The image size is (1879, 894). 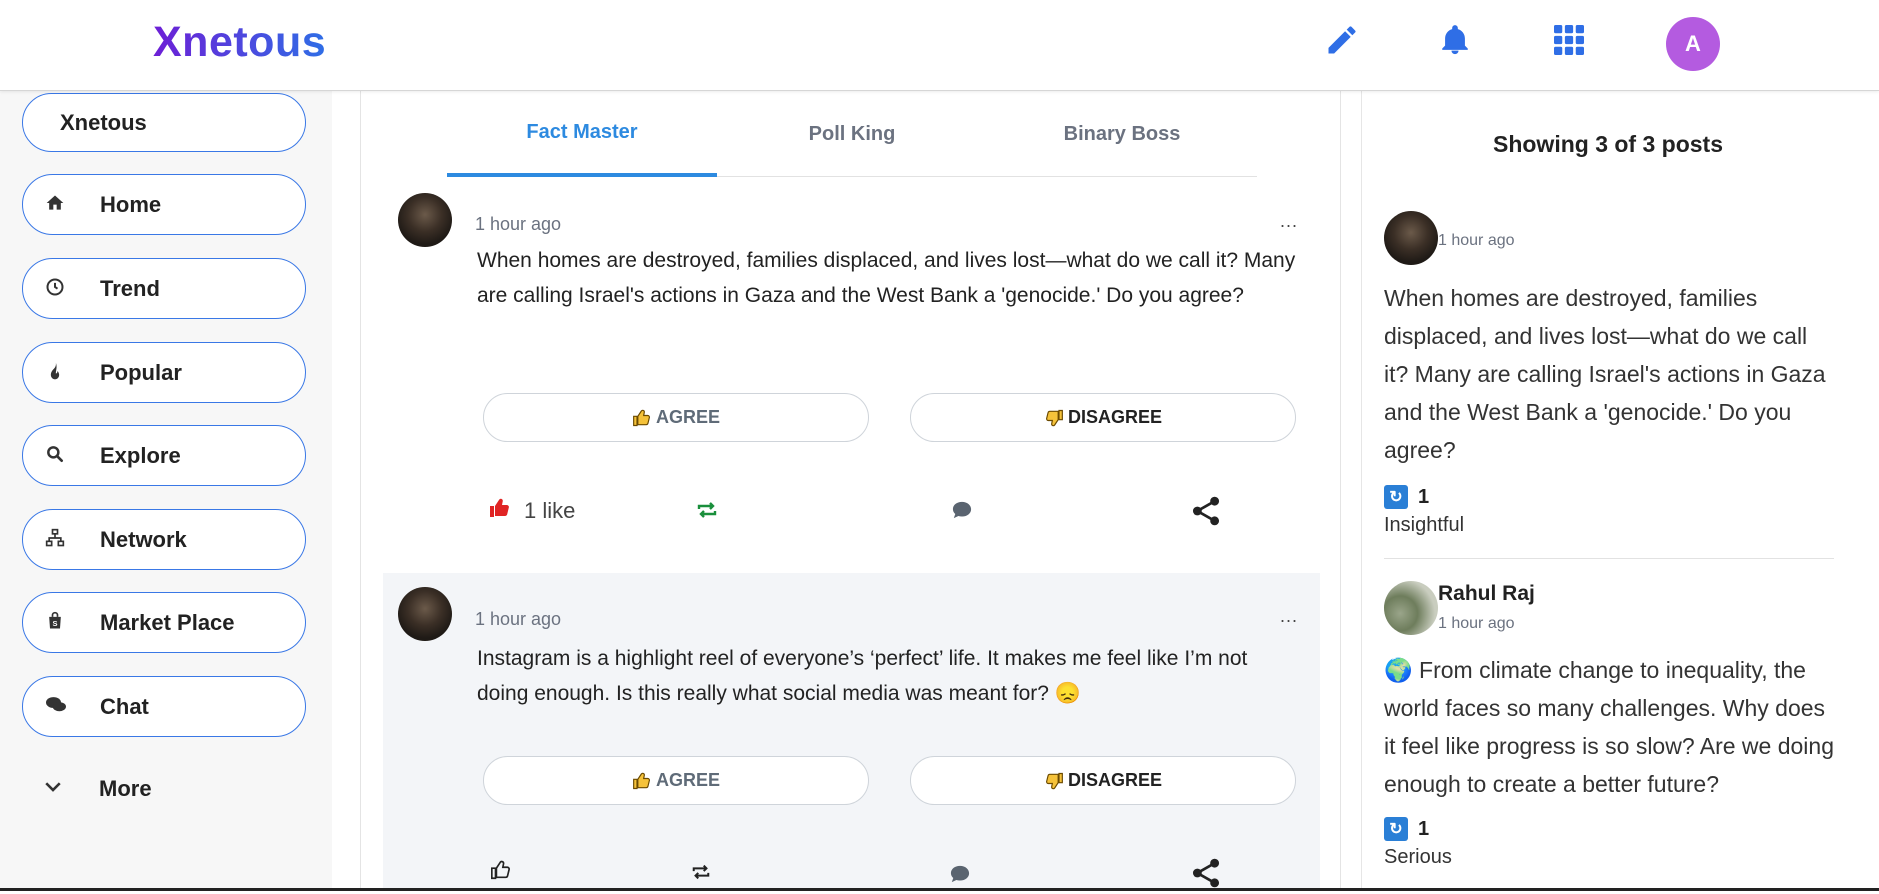 I want to click on author-name: Rahul Raj, so click(x=1486, y=594).